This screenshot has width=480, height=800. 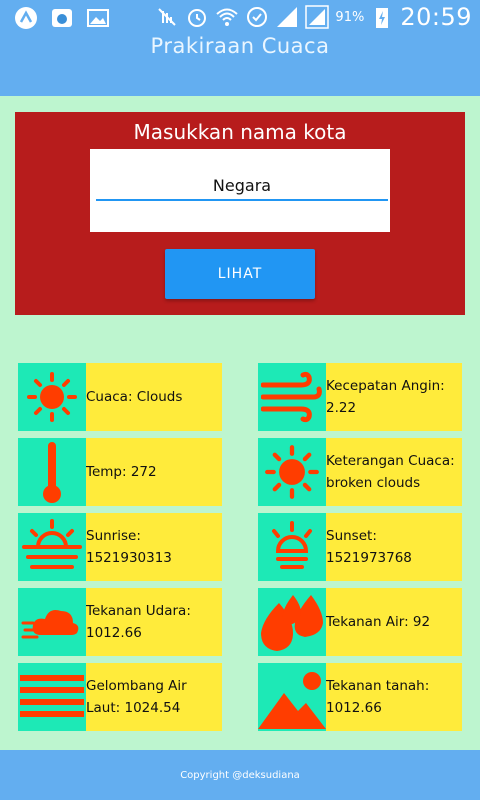 I want to click on app-bar: 91% 20:59 Prakiraan Cuaca, so click(x=240, y=48).